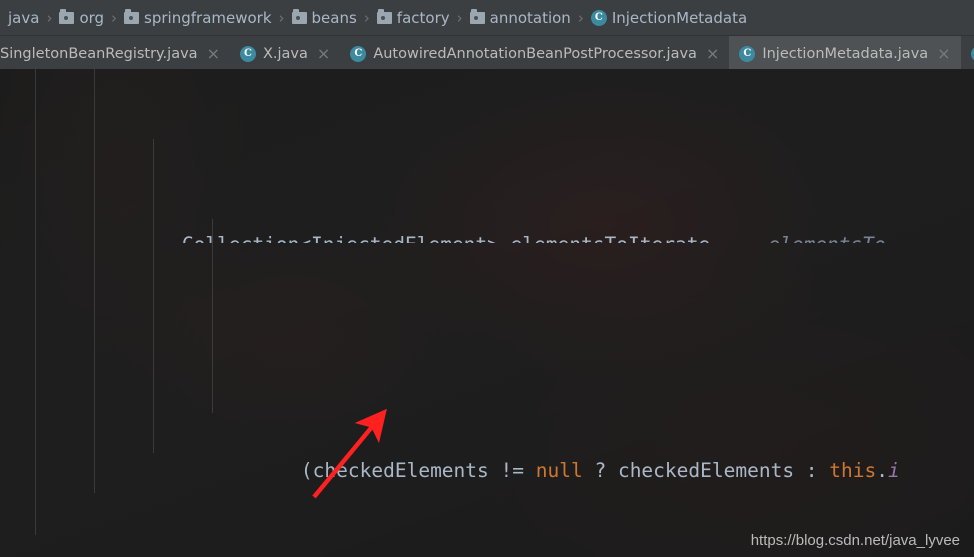  I want to click on breadcrumb-item-annotation: annotation, so click(520, 18).